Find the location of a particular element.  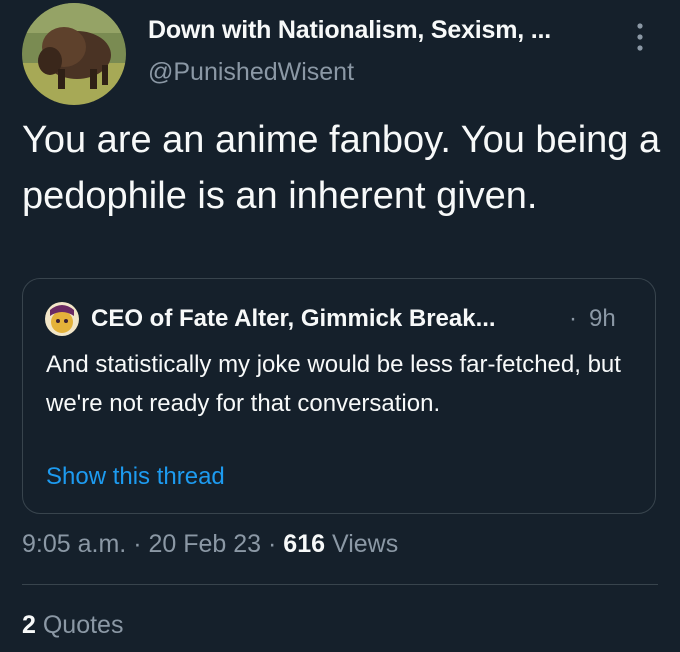

author-avatar is located at coordinates (74, 54).